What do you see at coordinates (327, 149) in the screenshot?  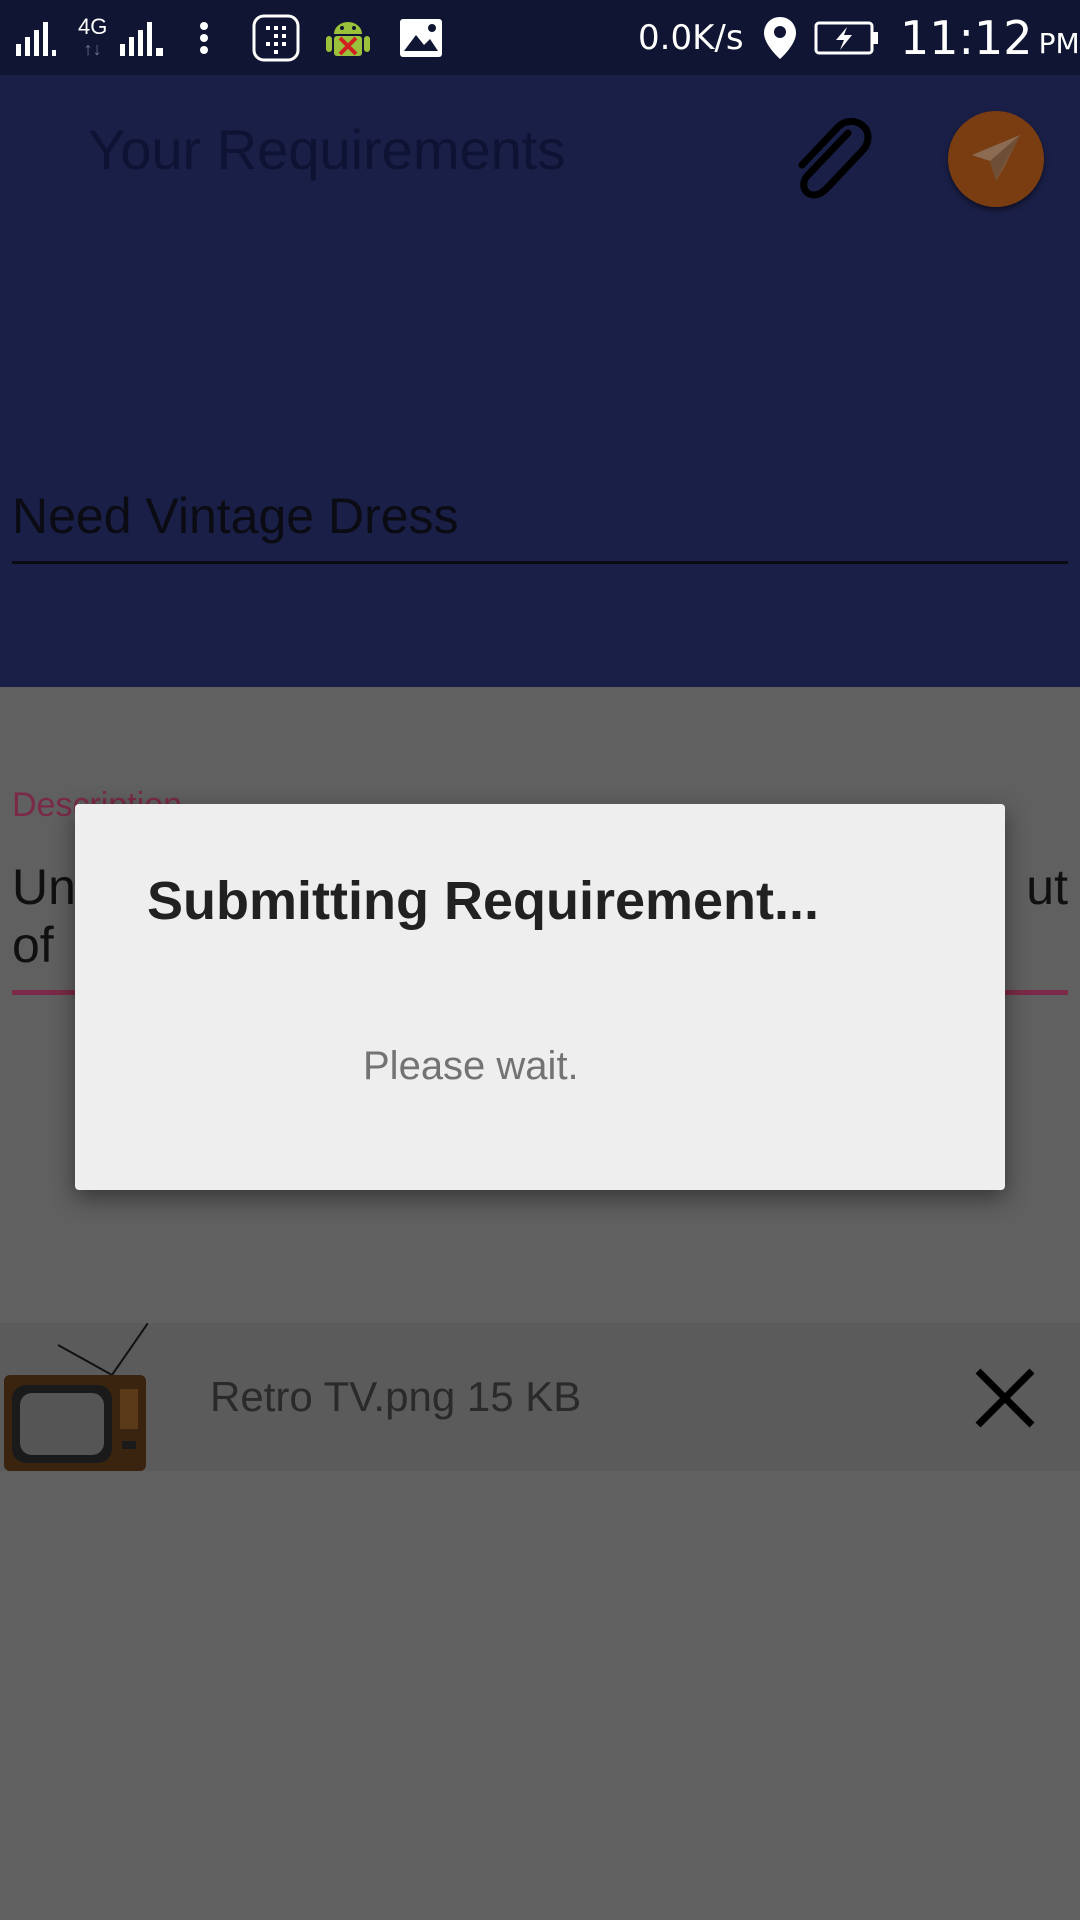 I see `page-title: Your Requirements` at bounding box center [327, 149].